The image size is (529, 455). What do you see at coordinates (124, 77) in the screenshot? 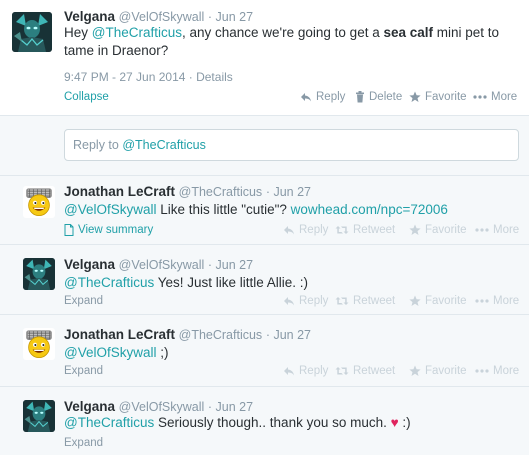
I see `timestamp: 9:47 PM - 27 Jun 2014` at bounding box center [124, 77].